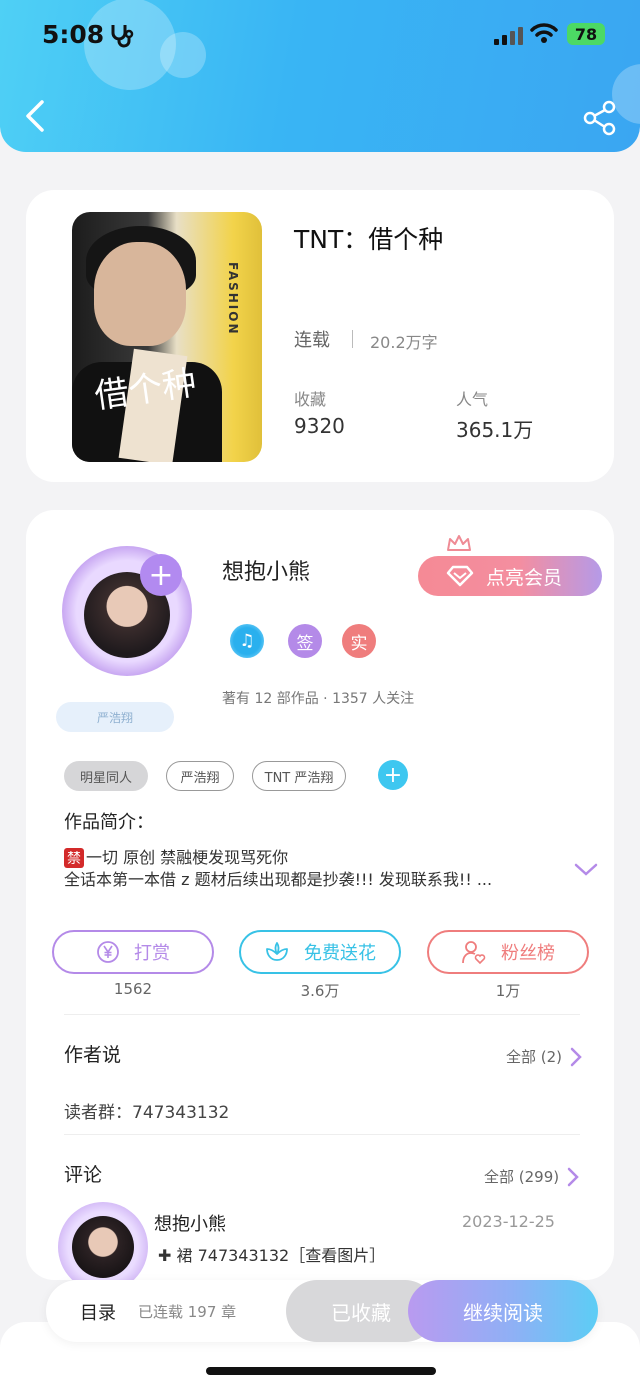  What do you see at coordinates (404, 342) in the screenshot?
I see `book-word-count: 20.2万字` at bounding box center [404, 342].